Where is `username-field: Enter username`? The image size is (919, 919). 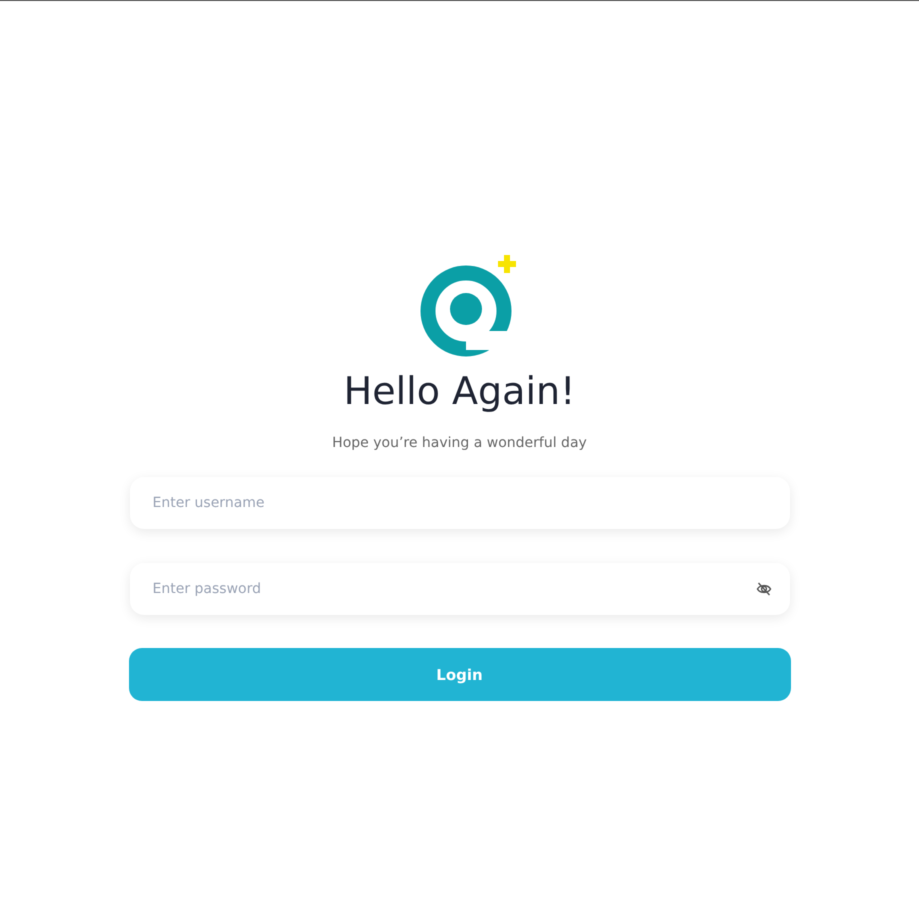
username-field: Enter username is located at coordinates (460, 503).